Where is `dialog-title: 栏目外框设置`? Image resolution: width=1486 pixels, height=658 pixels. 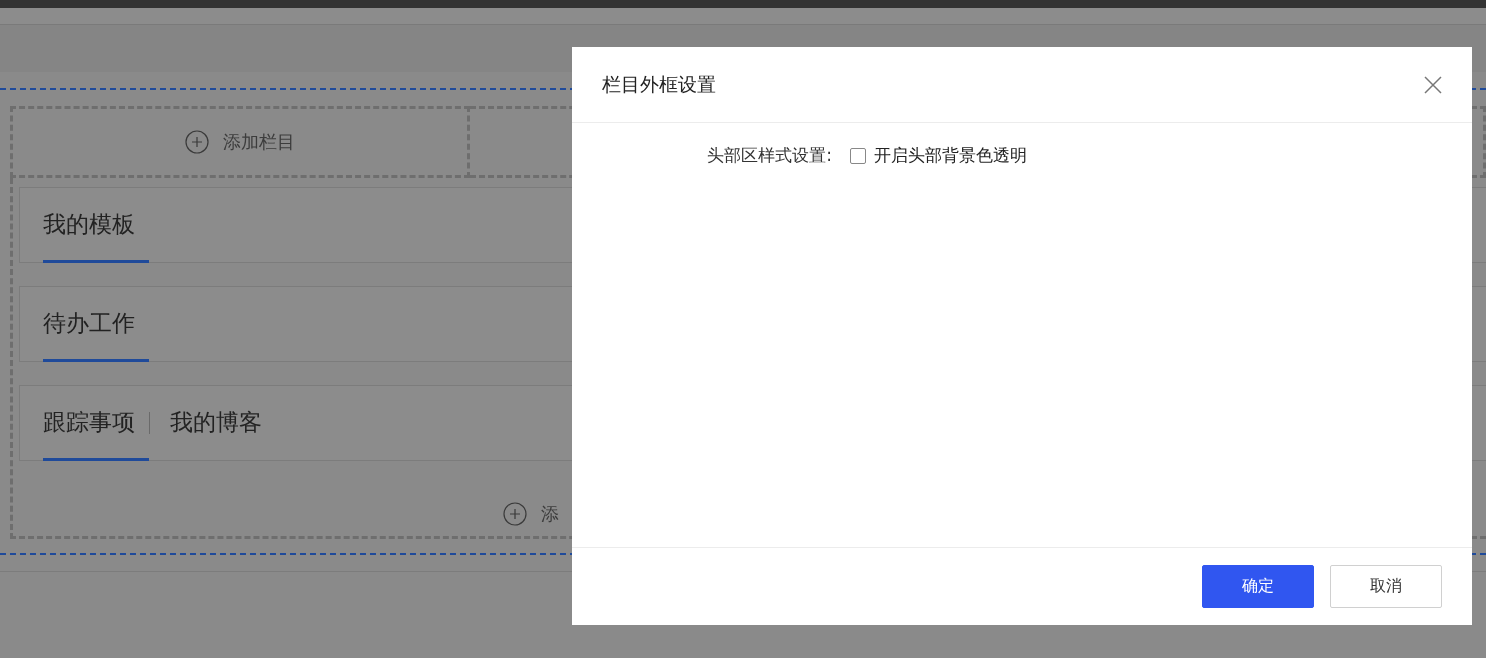 dialog-title: 栏目外框设置 is located at coordinates (659, 84).